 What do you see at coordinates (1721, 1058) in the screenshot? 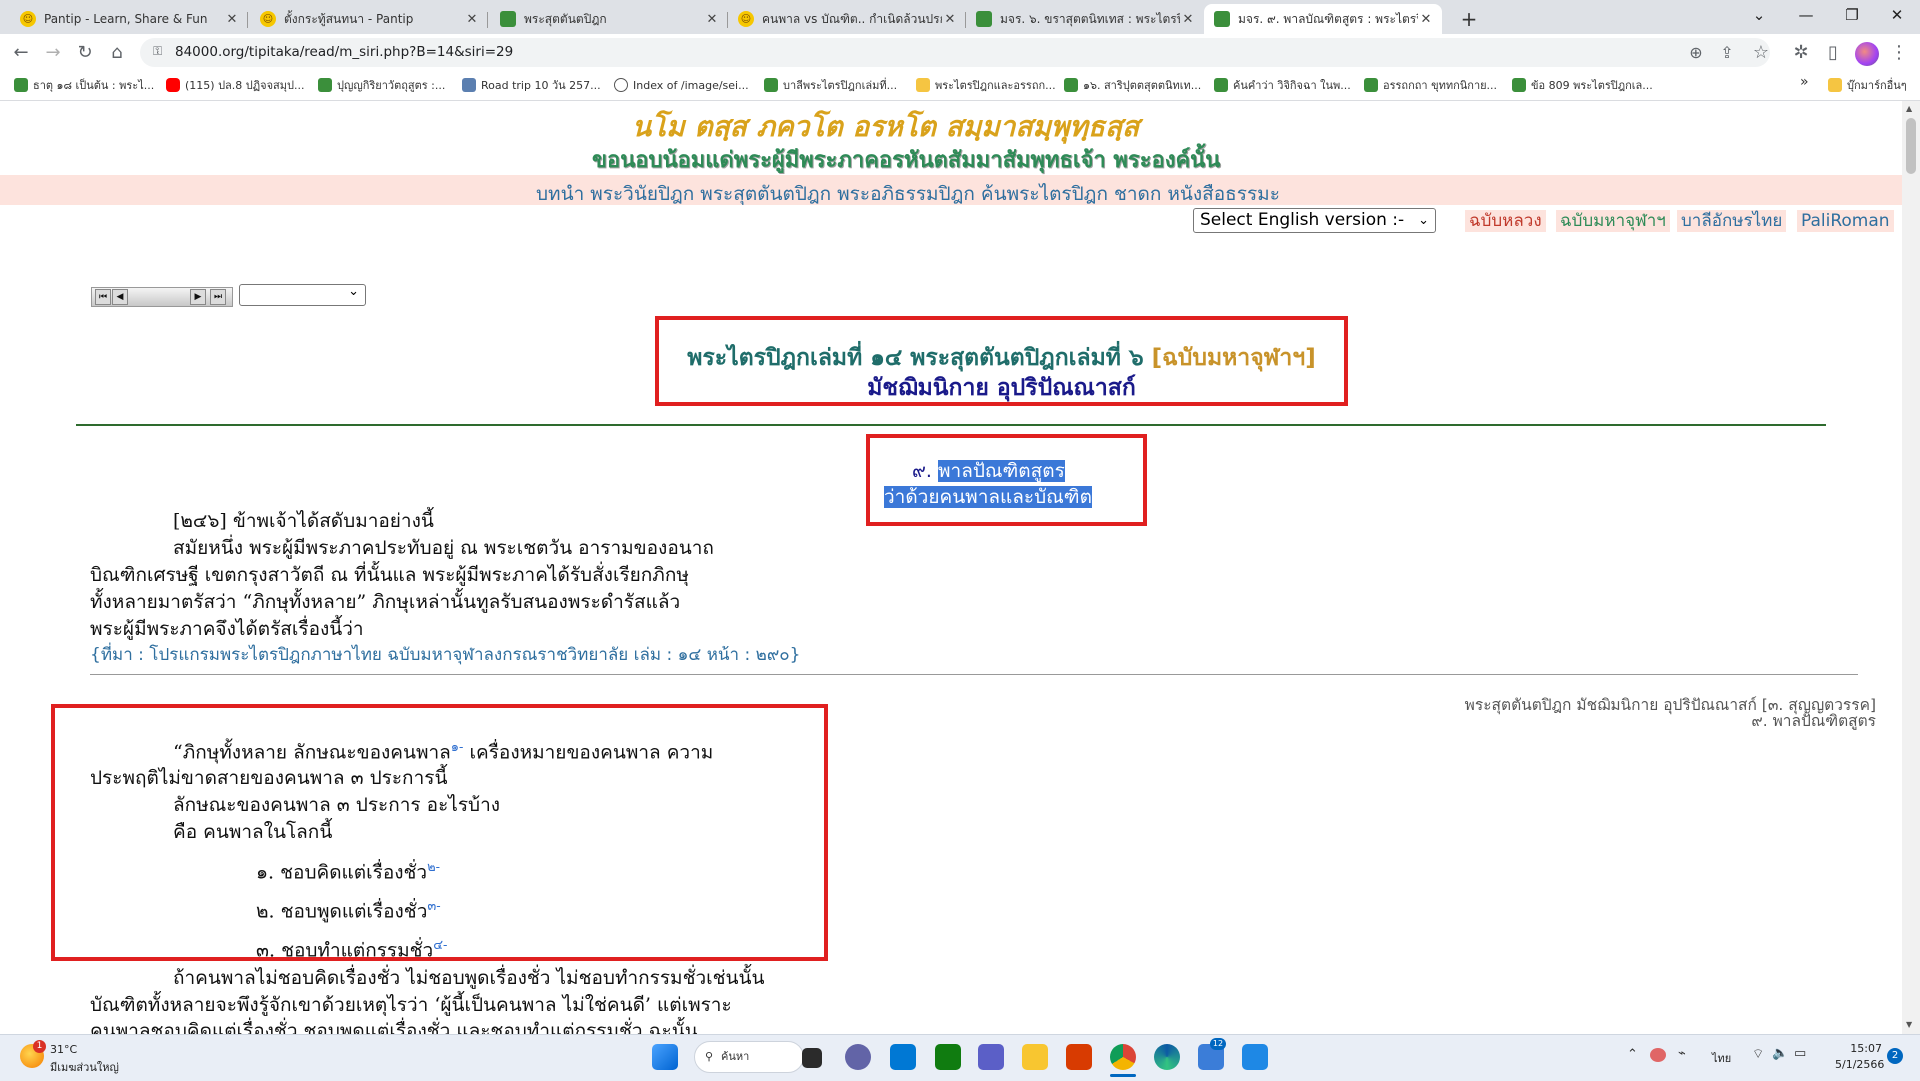
I see `language-indicator: ไทย` at bounding box center [1721, 1058].